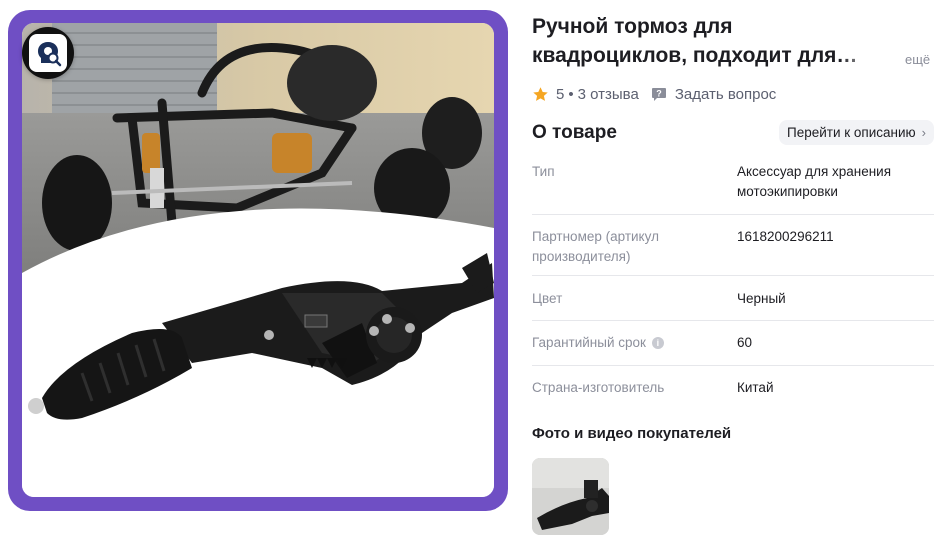  I want to click on spec-row: Гарантийный срок i 60, so click(733, 343).